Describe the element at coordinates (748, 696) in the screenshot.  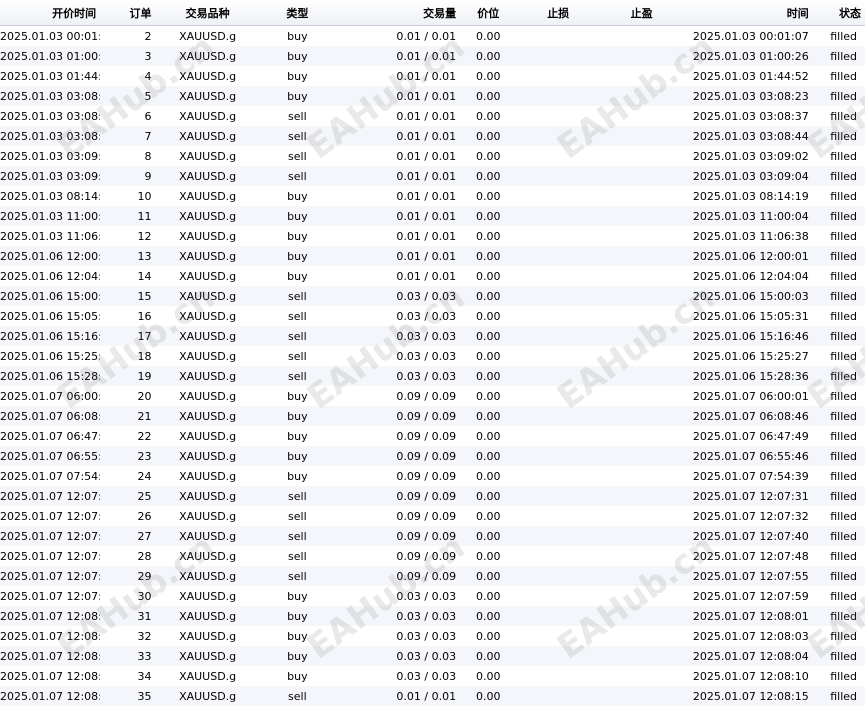
I see `cell-time: 2025.01.07 12:08:15` at that location.